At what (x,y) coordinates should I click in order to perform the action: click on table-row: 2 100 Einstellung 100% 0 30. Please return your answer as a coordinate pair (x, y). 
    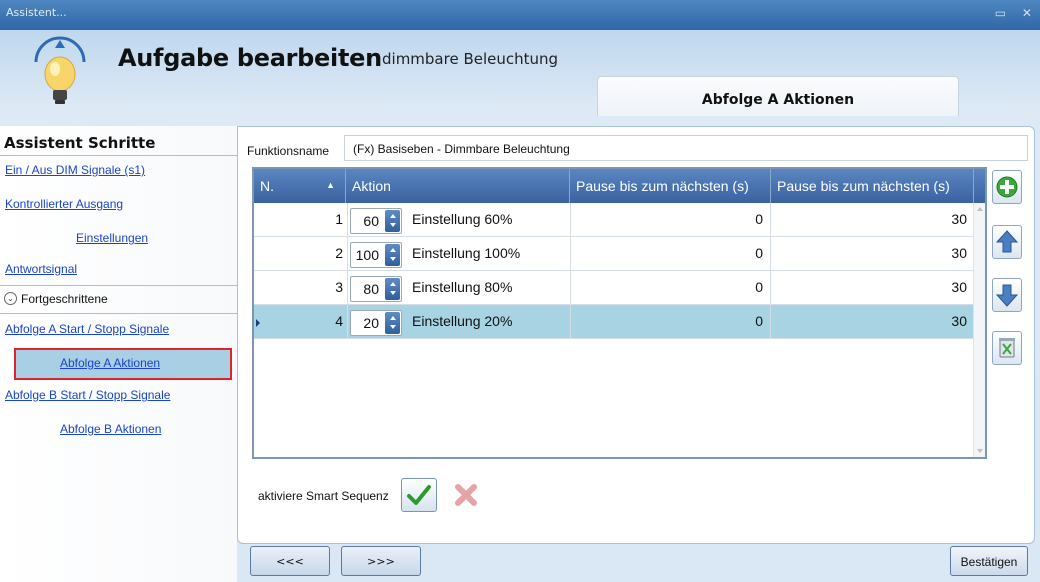
    Looking at the image, I should click on (614, 254).